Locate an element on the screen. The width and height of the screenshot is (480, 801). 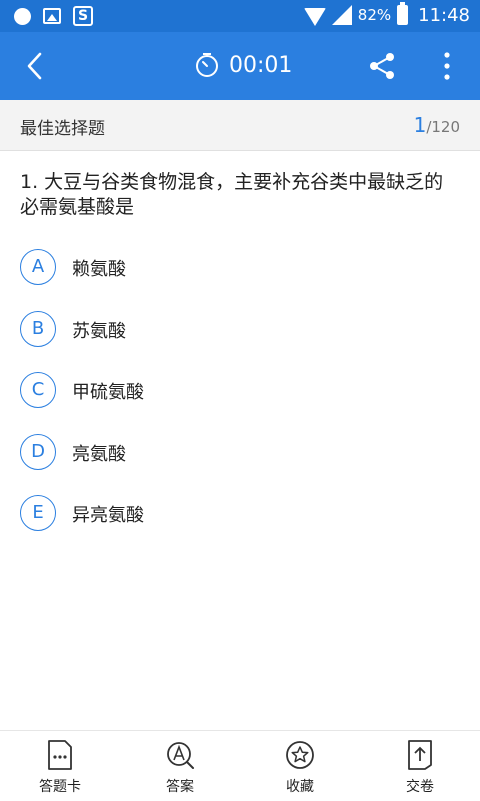
nav-answer-card: 答题卡 is located at coordinates (60, 766).